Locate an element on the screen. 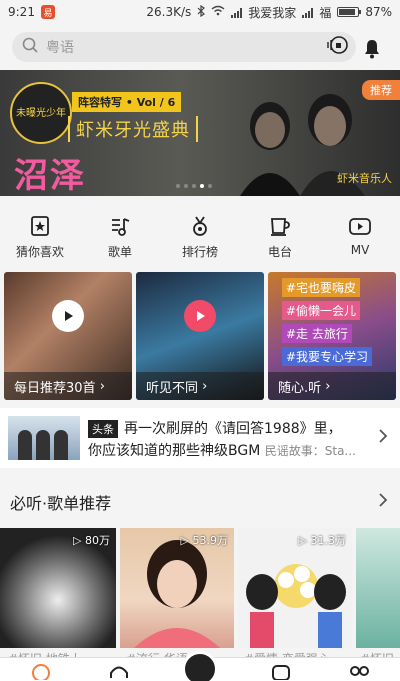  news-title-line1: 再一次刷屏的《请回答1988》里， is located at coordinates (233, 429).